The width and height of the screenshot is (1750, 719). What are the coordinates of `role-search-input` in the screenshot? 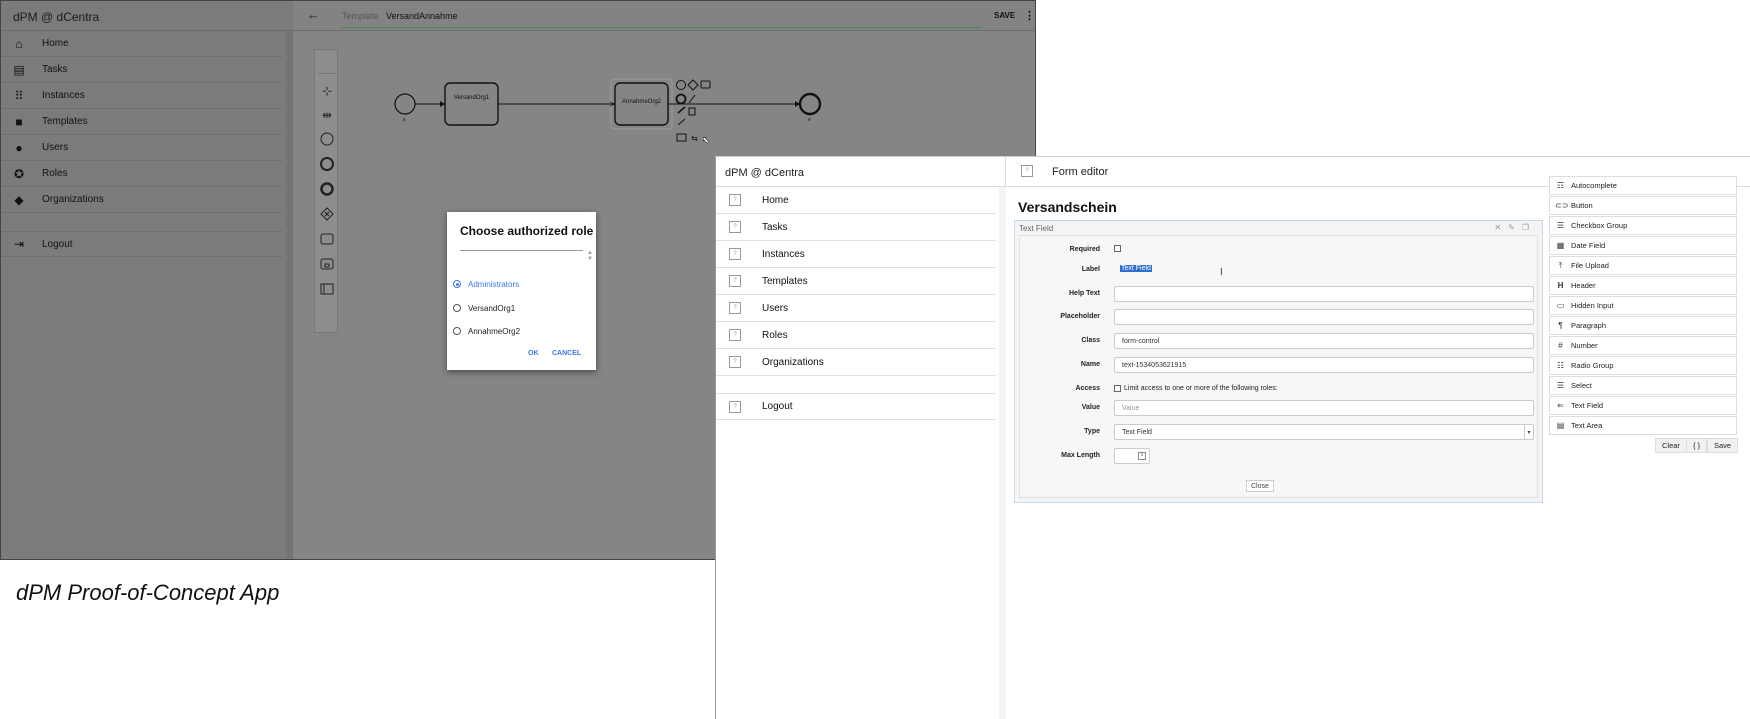 It's located at (521, 250).